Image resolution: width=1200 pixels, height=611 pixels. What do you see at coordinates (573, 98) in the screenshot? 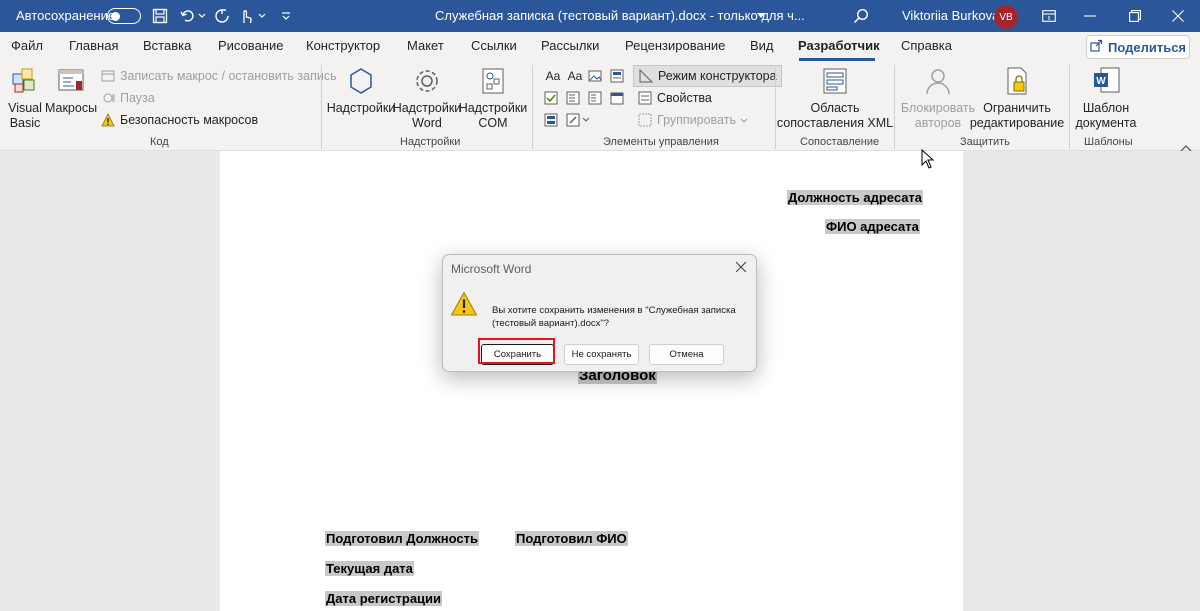
I see `combo-box-icon` at bounding box center [573, 98].